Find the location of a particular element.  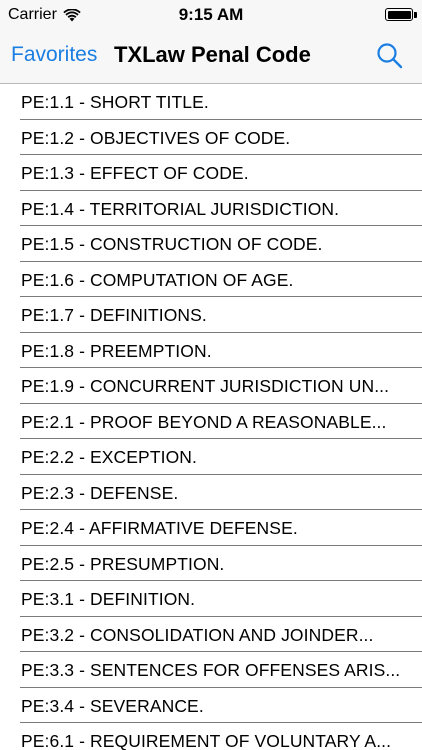

page-title: TXLaw Penal Code is located at coordinates (212, 54).